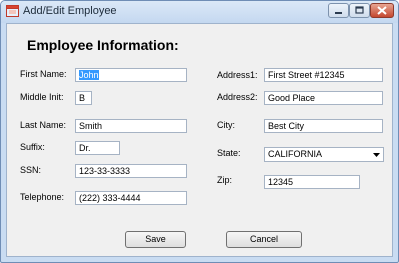 This screenshot has width=399, height=263. What do you see at coordinates (338, 10) in the screenshot?
I see `minimize-button` at bounding box center [338, 10].